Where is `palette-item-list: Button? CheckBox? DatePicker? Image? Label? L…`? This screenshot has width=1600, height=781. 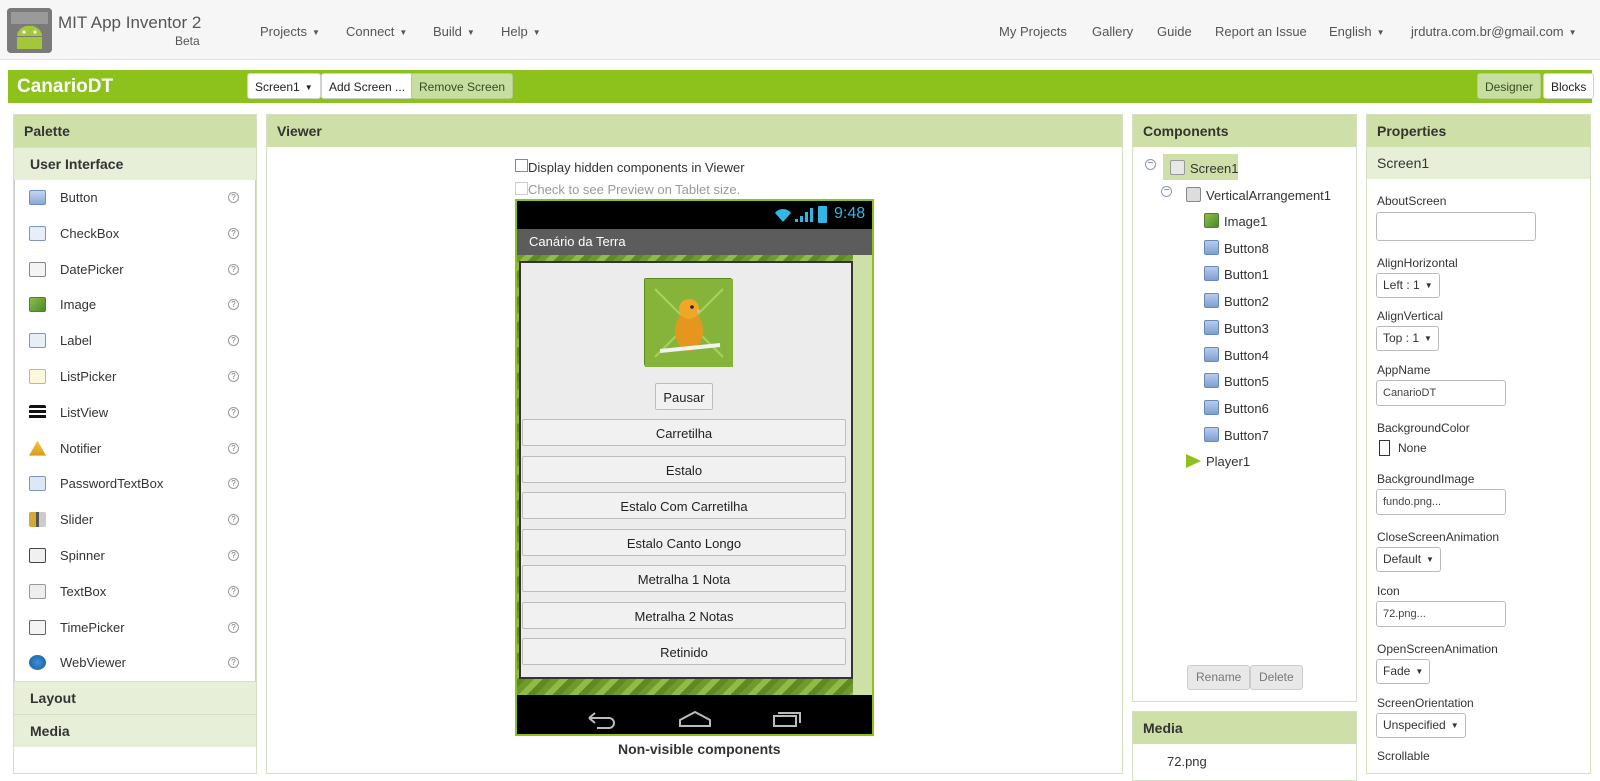 palette-item-list: Button? CheckBox? DatePicker? Image? Label? L… is located at coordinates (135, 431).